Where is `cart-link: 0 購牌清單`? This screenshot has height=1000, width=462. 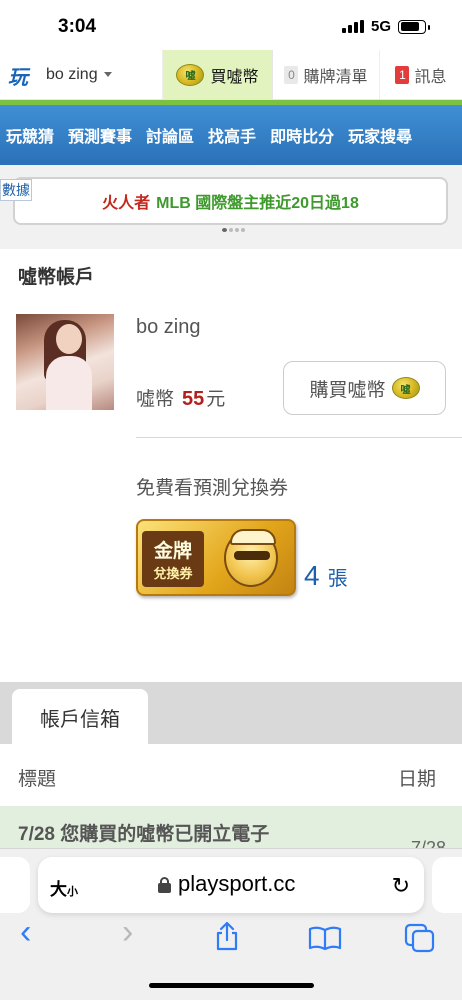
cart-link: 0 購牌清單 is located at coordinates (326, 74).